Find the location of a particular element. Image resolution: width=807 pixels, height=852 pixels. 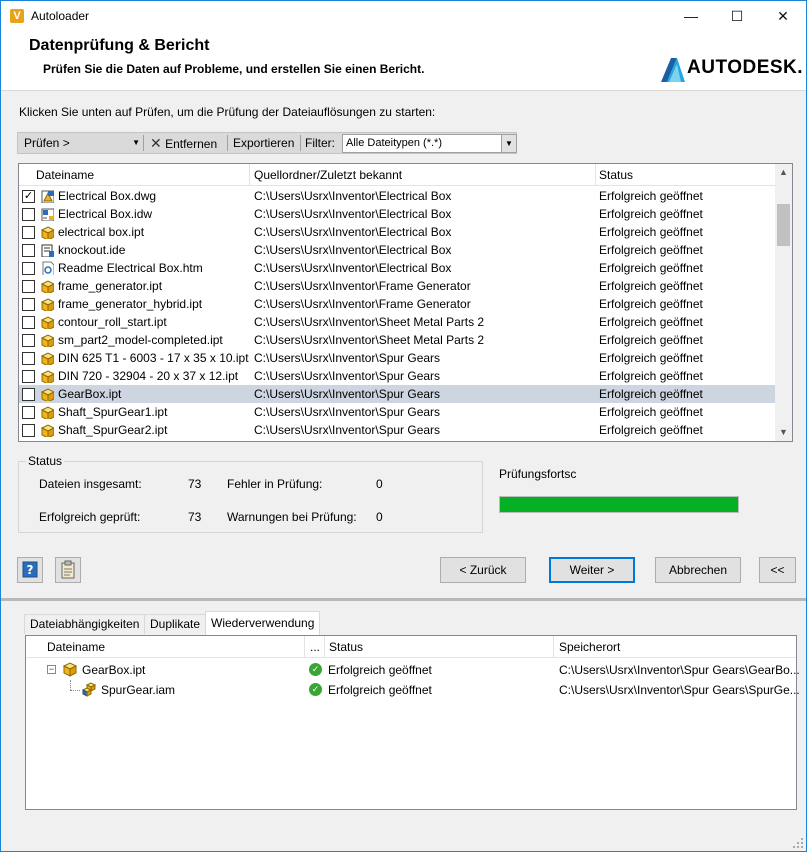

tree-line is located at coordinates (70, 685).